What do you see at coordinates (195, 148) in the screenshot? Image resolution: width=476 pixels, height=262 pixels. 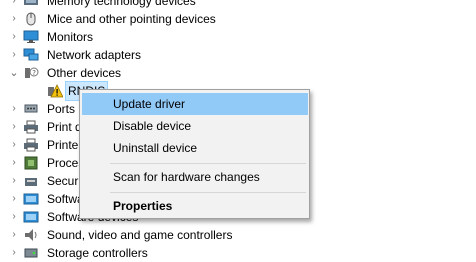 I see `menu-item-uninstall-device: Uninstall device` at bounding box center [195, 148].